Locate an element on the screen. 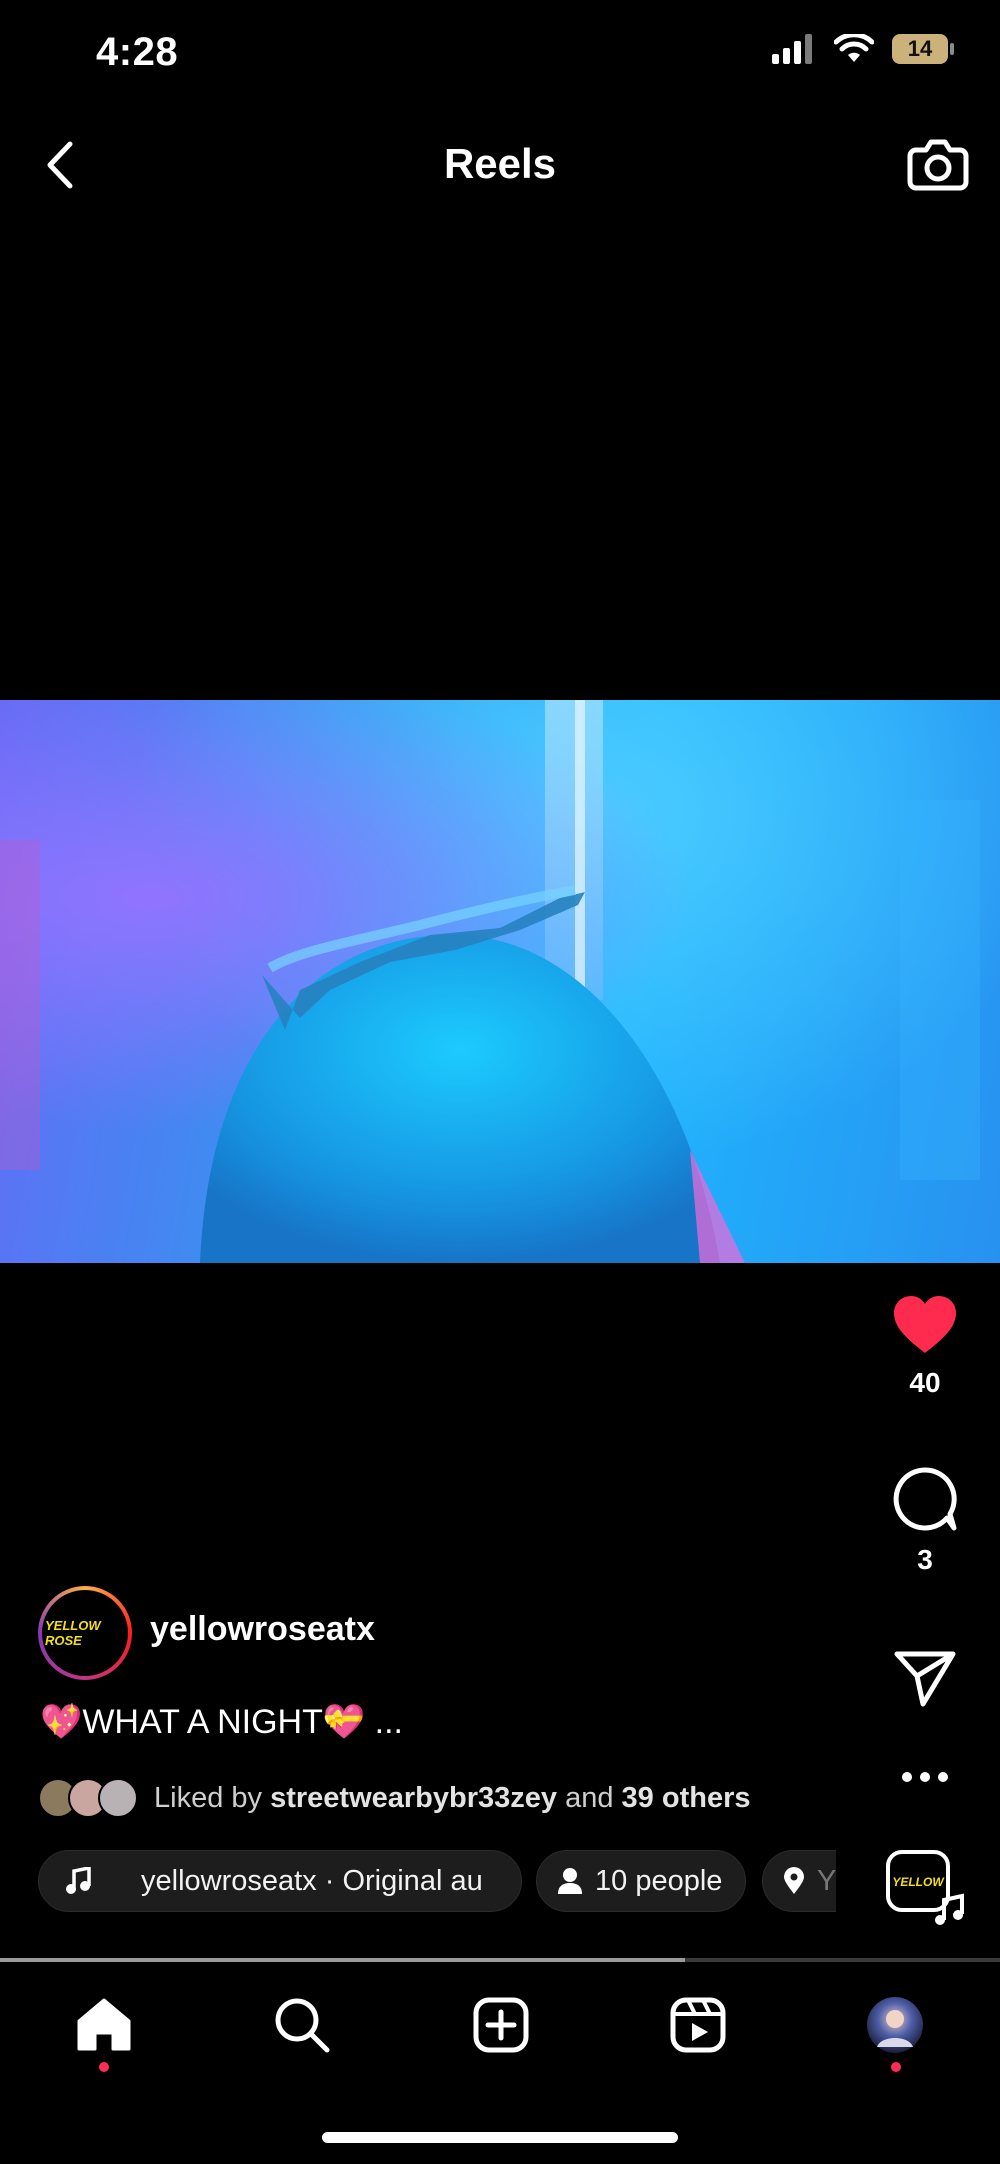  tab-create is located at coordinates (501, 2025).